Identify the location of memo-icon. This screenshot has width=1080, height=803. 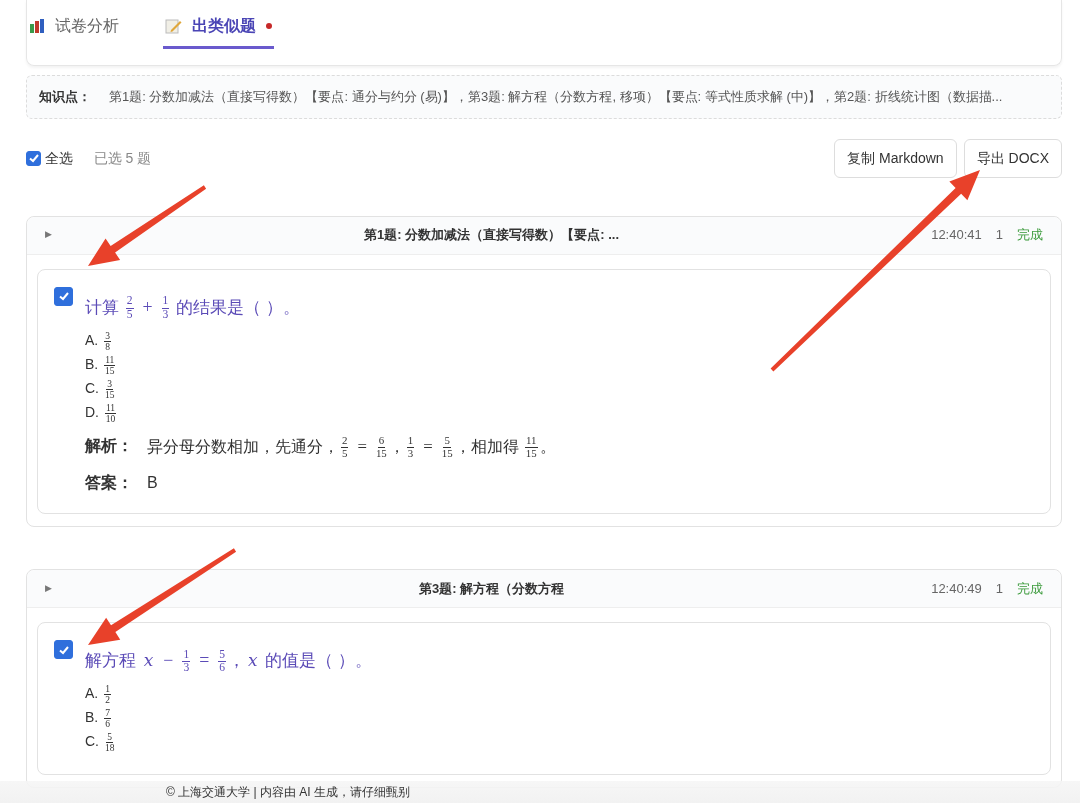
(173, 26).